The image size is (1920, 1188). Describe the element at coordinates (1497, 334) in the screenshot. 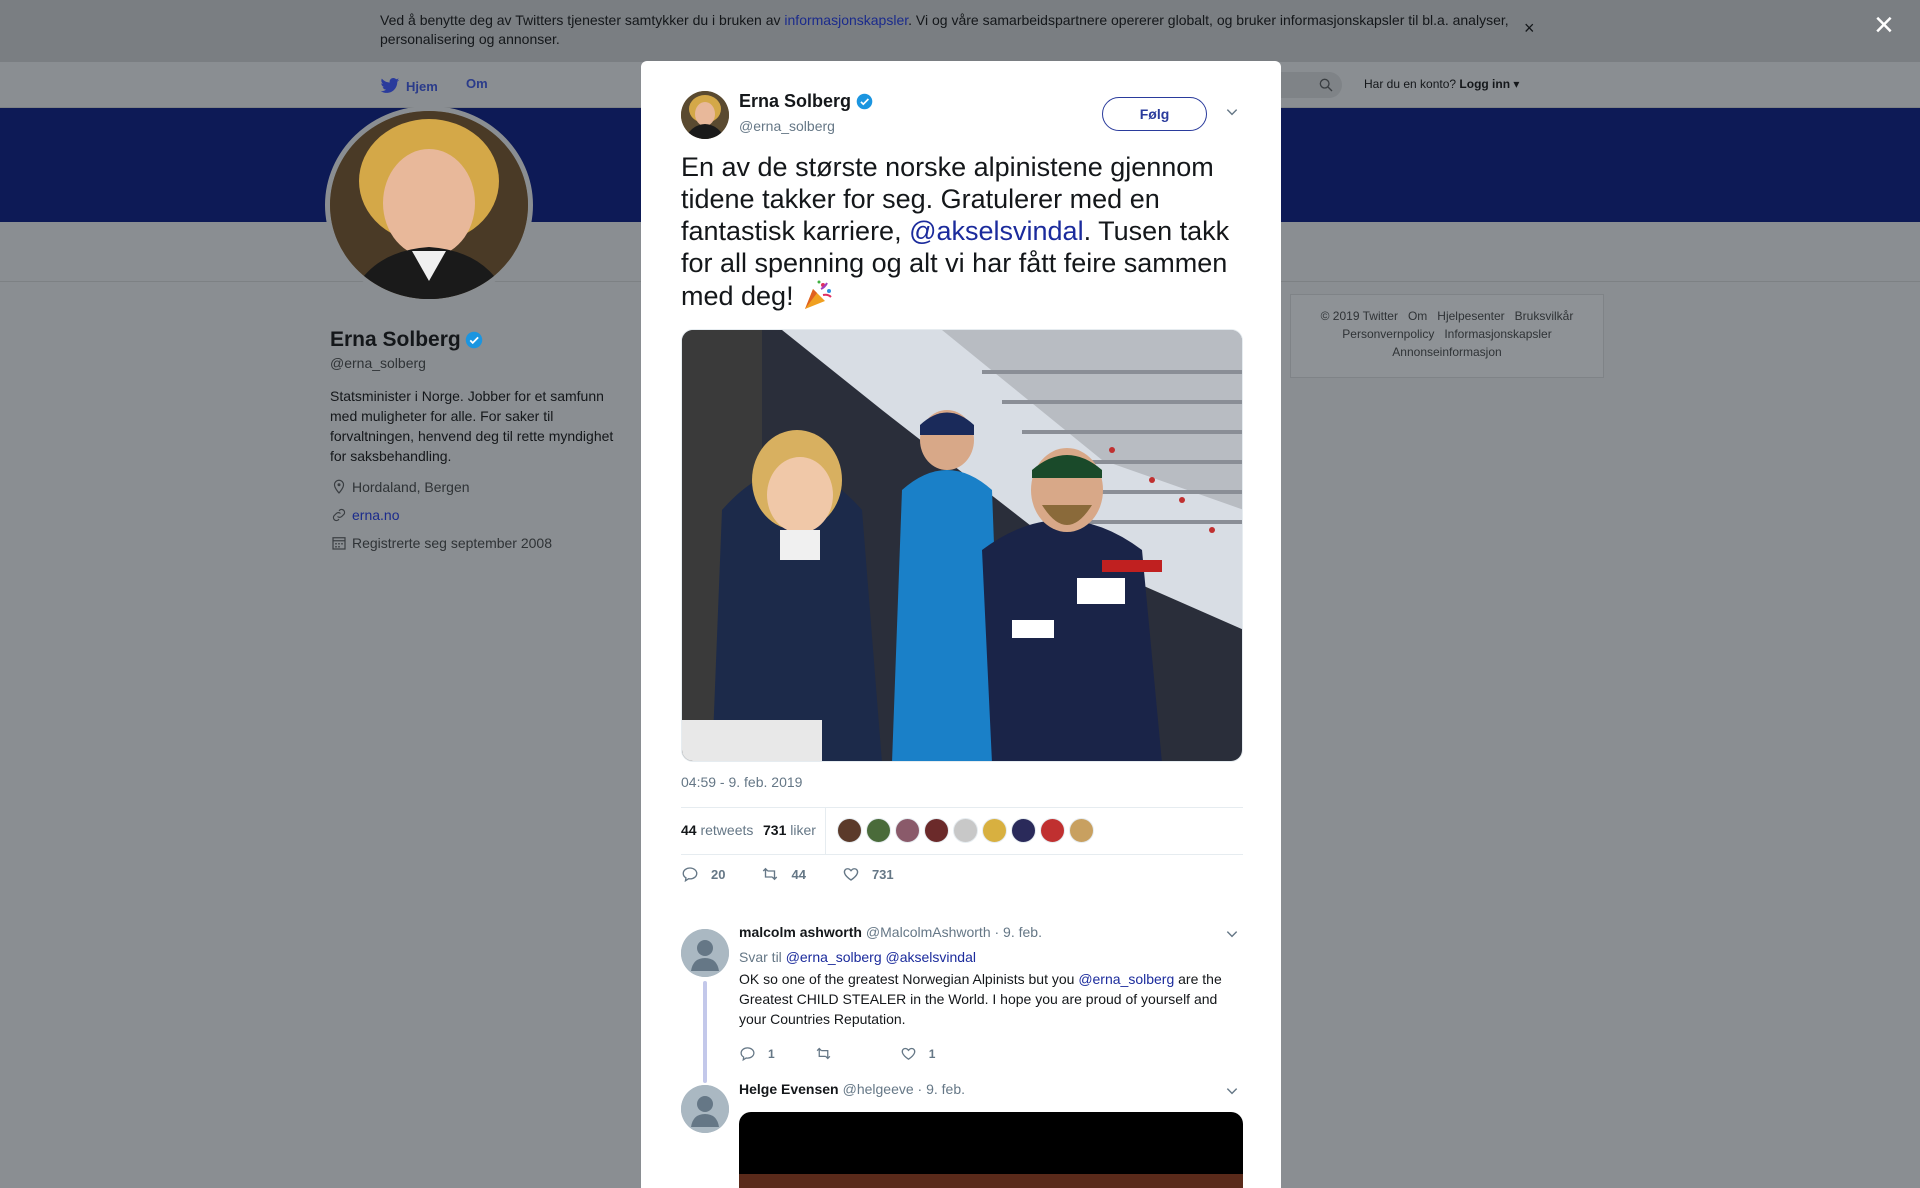

I see `footer-link-cookies: Informasjonskapsler` at that location.